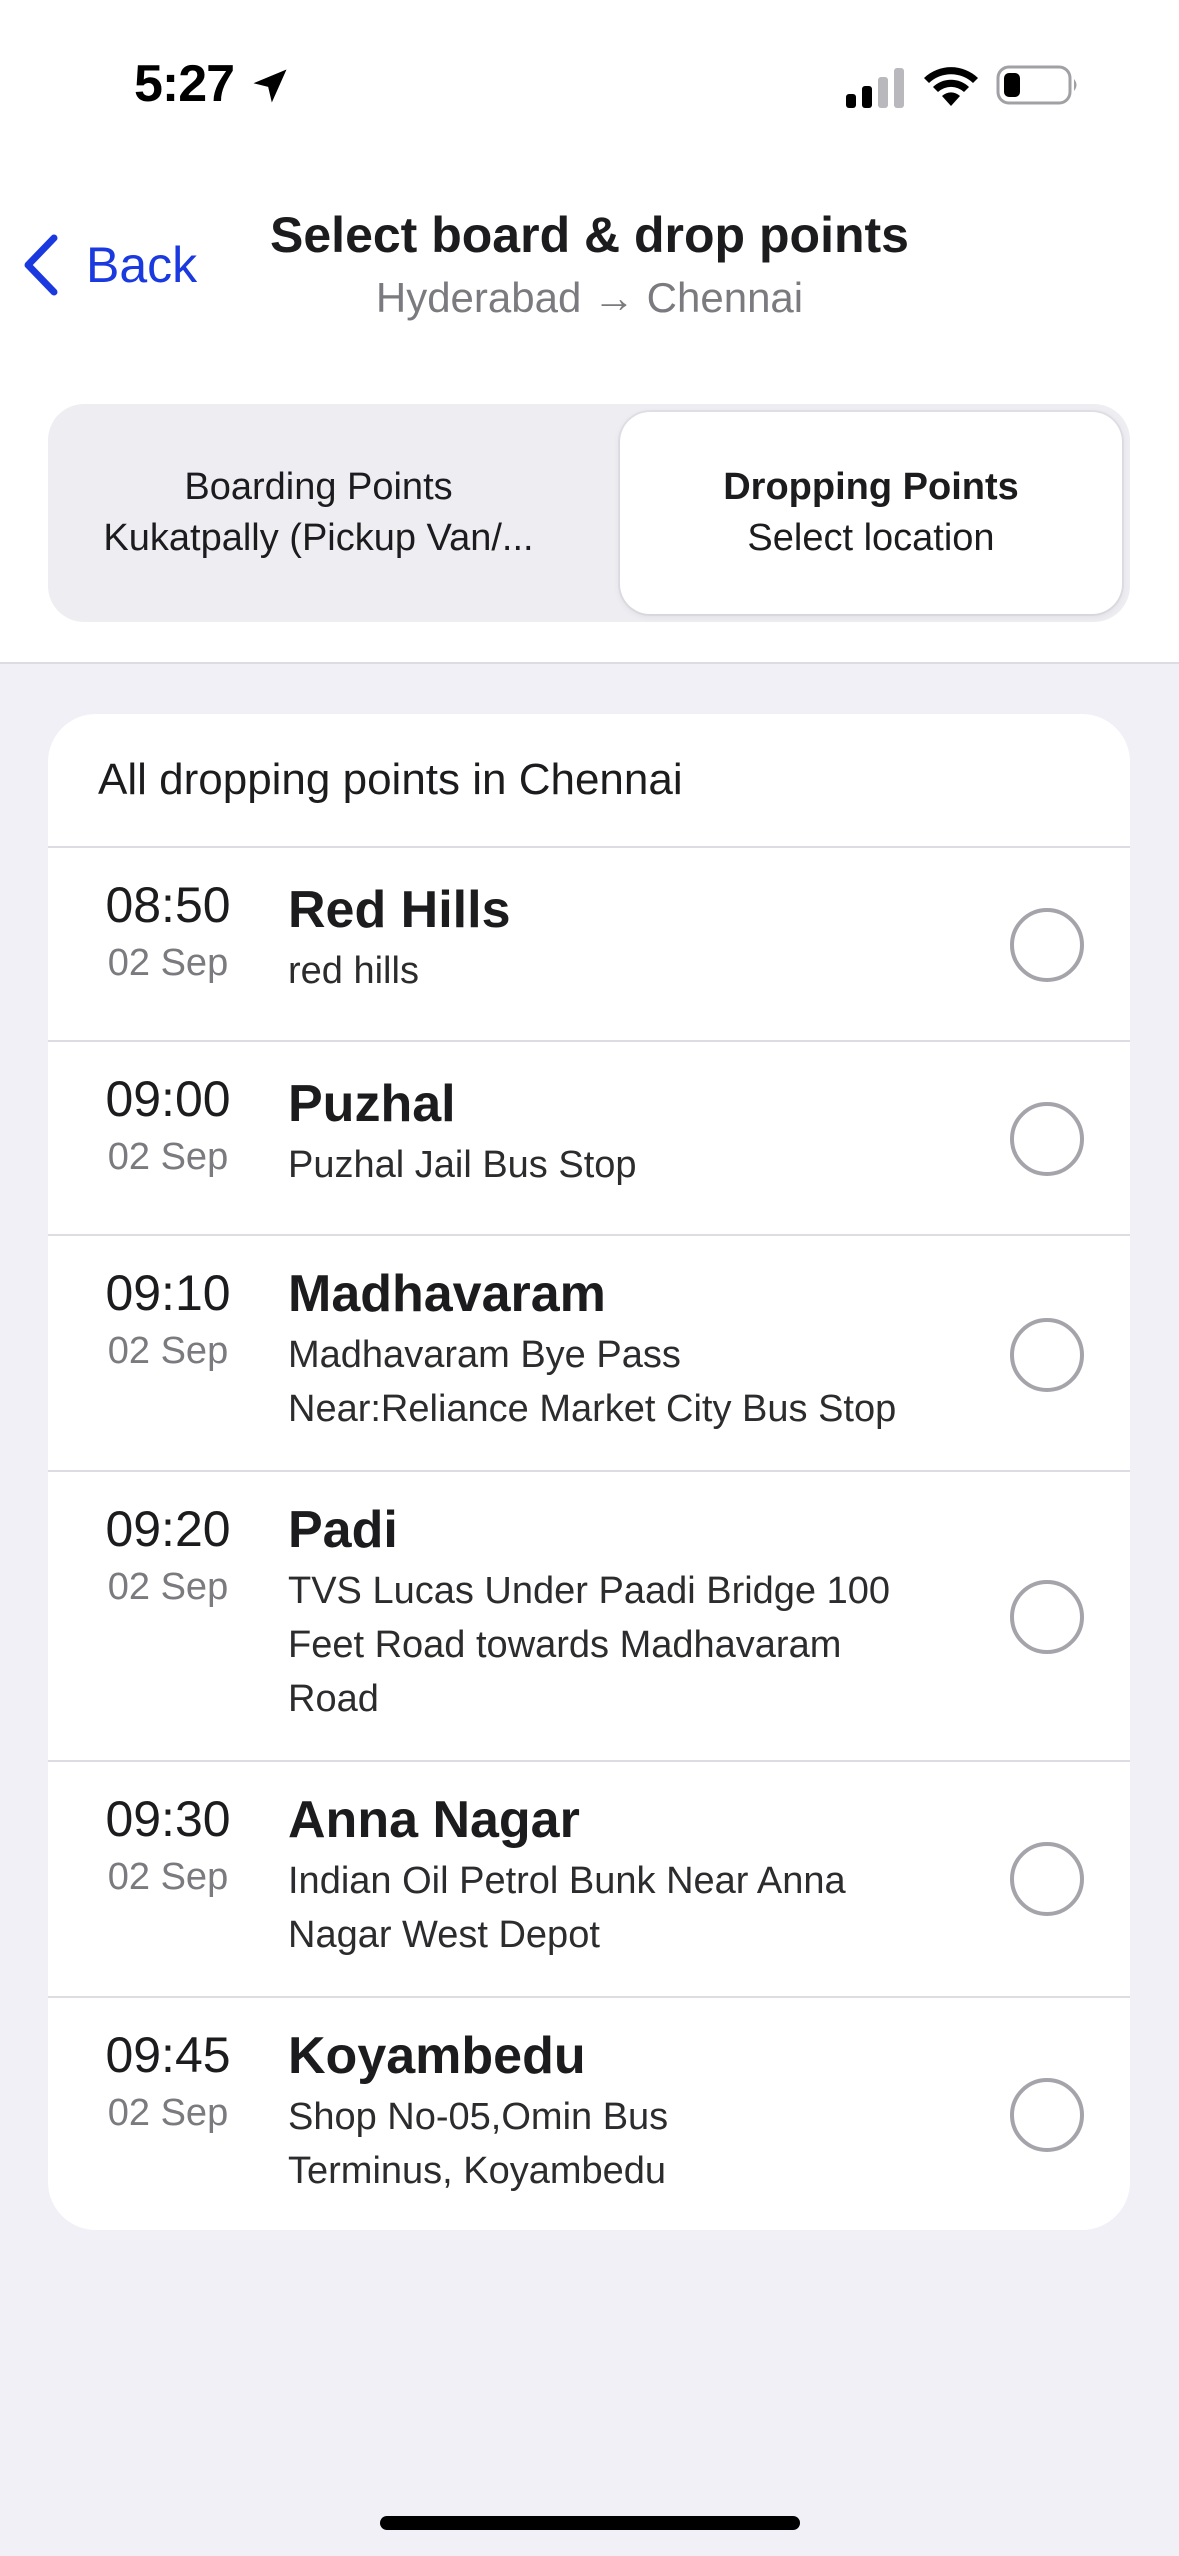  Describe the element at coordinates (592, 1409) in the screenshot. I see `address-line: Near:Reliance Market City Bus Stop` at that location.